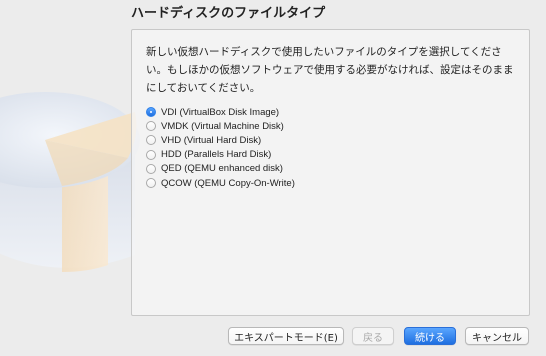 The width and height of the screenshot is (546, 356). I want to click on back-button: 戻る, so click(373, 336).